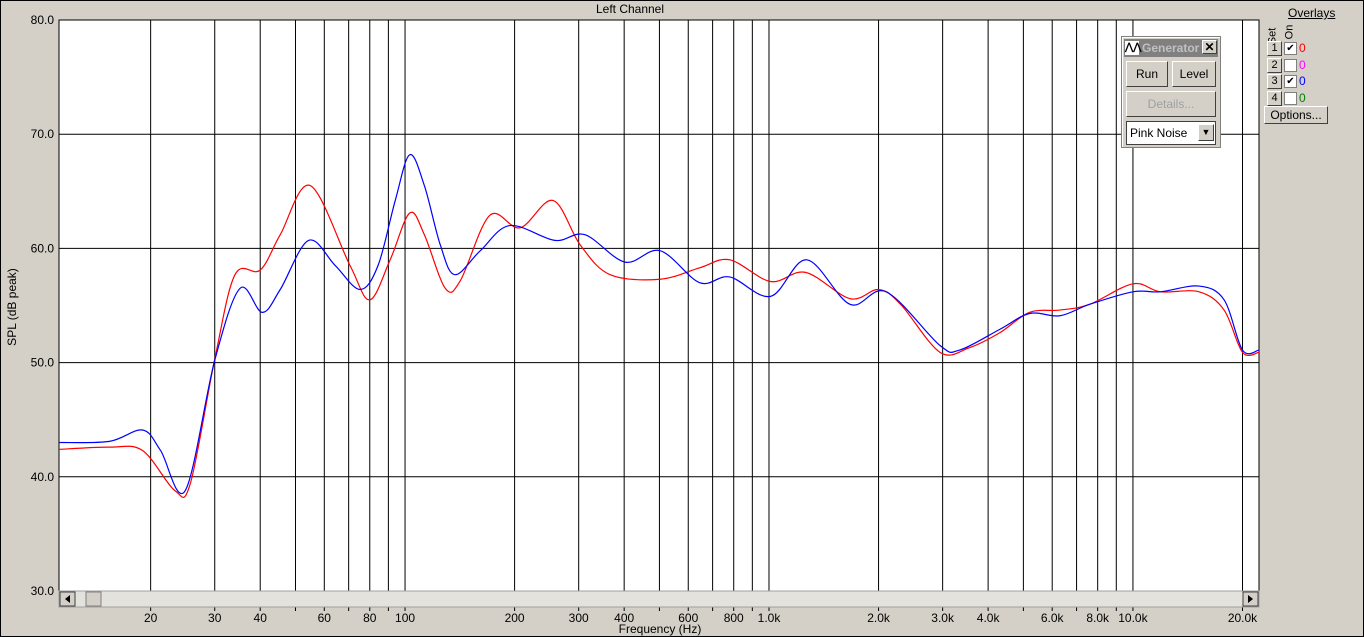 The height and width of the screenshot is (637, 1364). I want to click on horizontal-scrollbar, so click(659, 599).